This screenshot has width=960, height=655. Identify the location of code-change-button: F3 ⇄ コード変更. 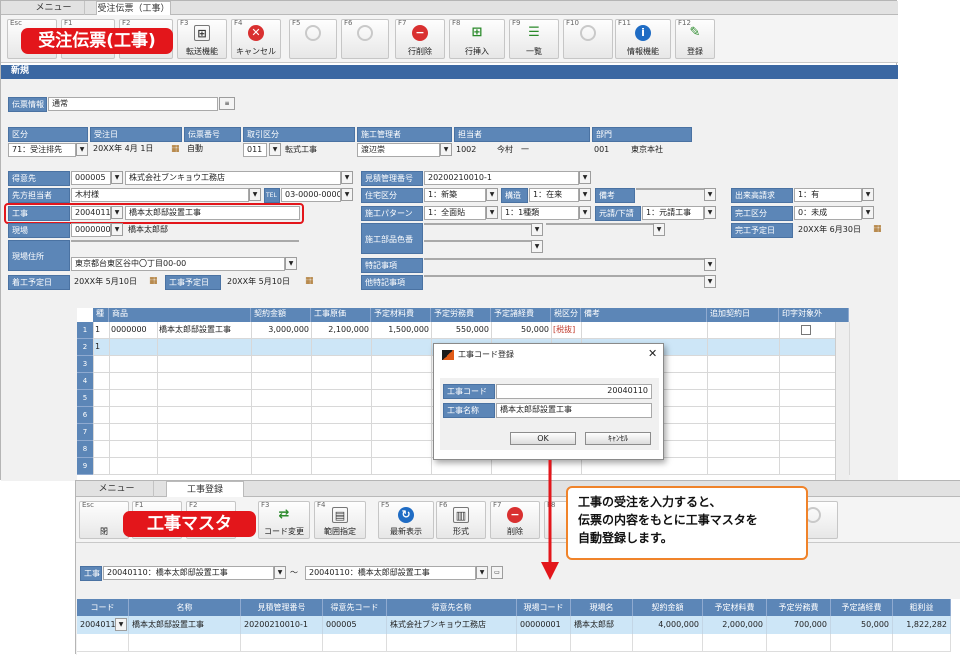
(284, 520).